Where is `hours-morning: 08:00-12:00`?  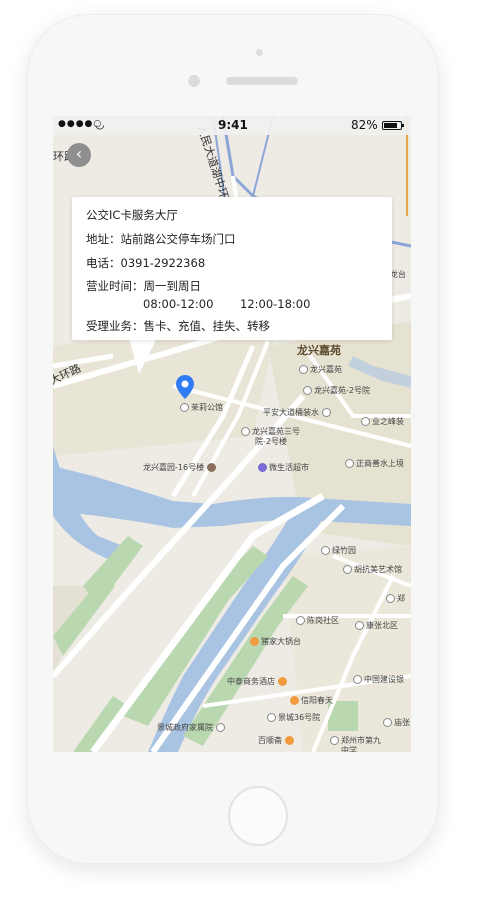
hours-morning: 08:00-12:00 is located at coordinates (178, 304).